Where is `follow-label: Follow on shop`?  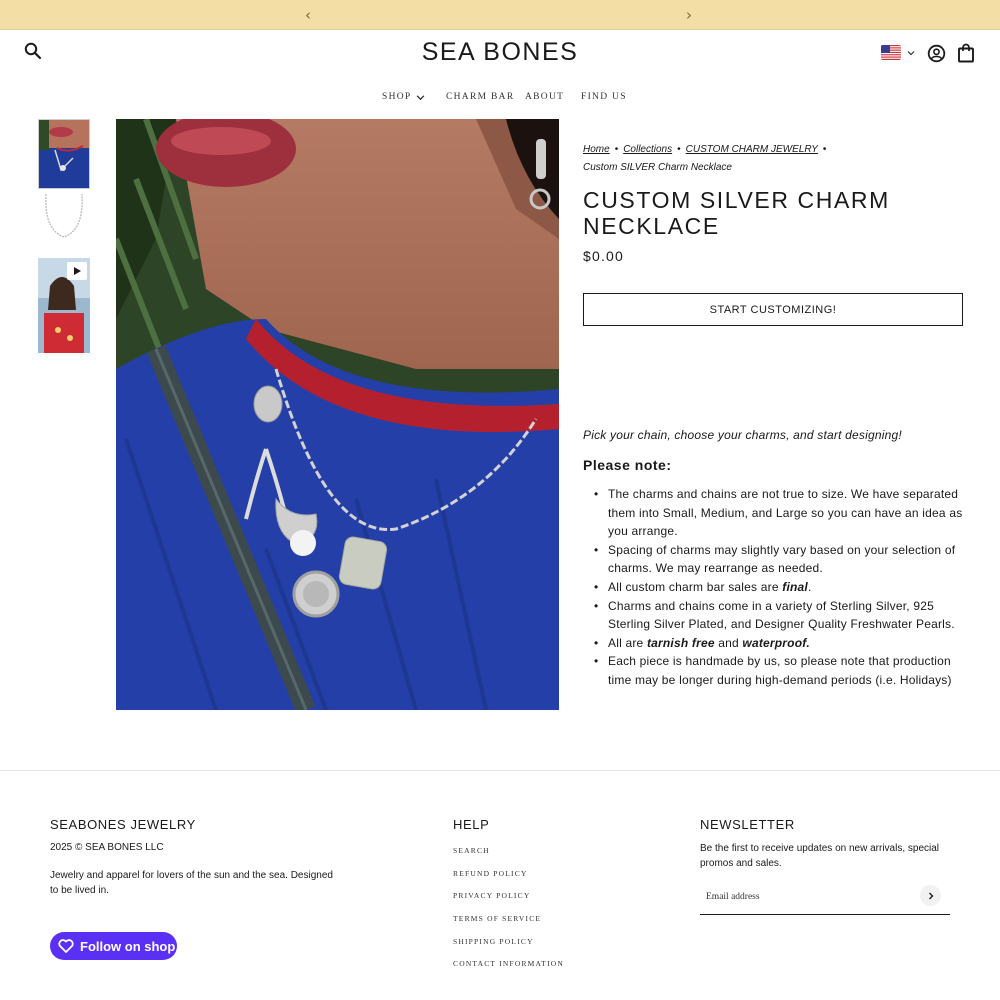
follow-label: Follow on shop is located at coordinates (128, 946).